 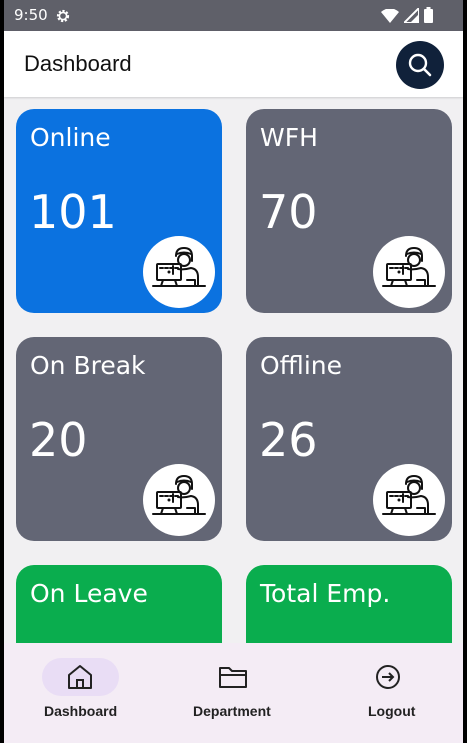 I want to click on stat-card-wfh: WFH 70, so click(x=349, y=211).